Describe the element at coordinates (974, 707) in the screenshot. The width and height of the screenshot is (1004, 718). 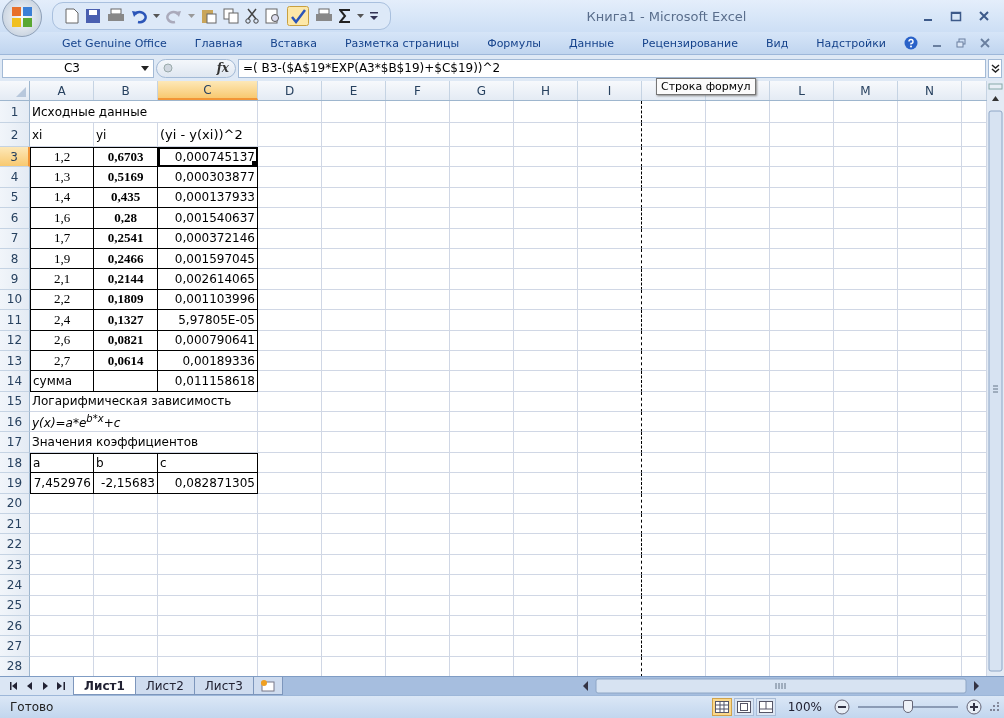
I see `zoom-in-icon` at that location.